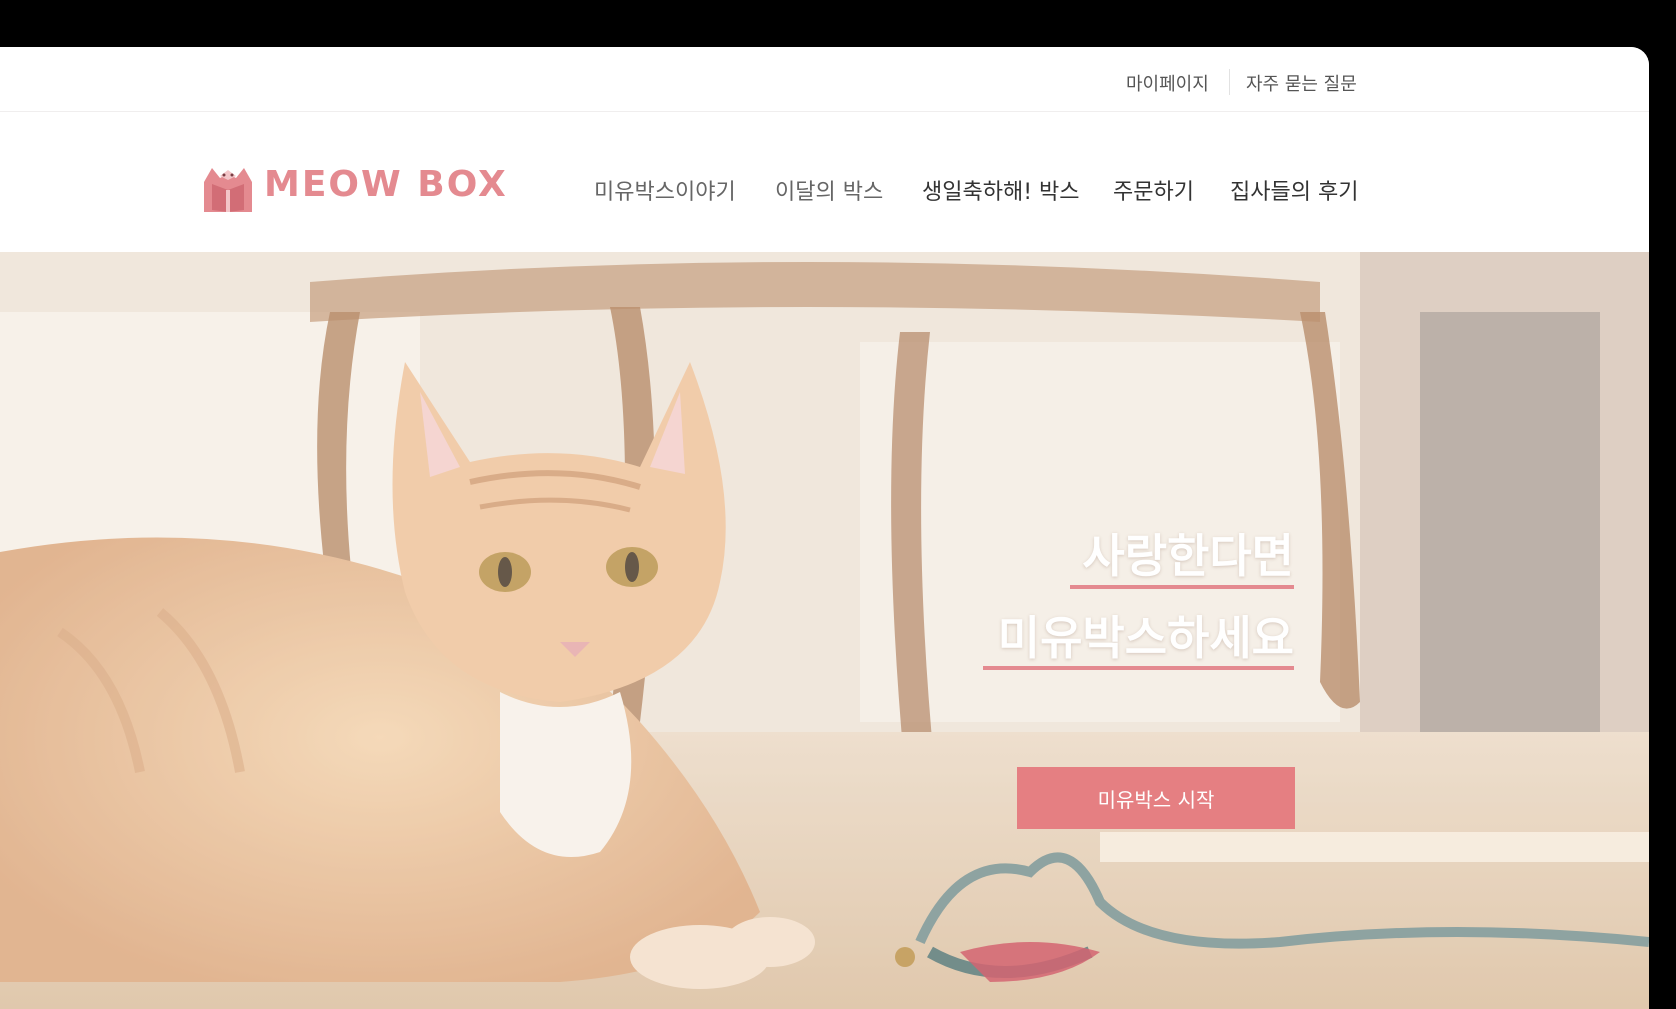 The width and height of the screenshot is (1676, 1009). Describe the element at coordinates (1153, 190) in the screenshot. I see `nav-item-order: 주문하기` at that location.